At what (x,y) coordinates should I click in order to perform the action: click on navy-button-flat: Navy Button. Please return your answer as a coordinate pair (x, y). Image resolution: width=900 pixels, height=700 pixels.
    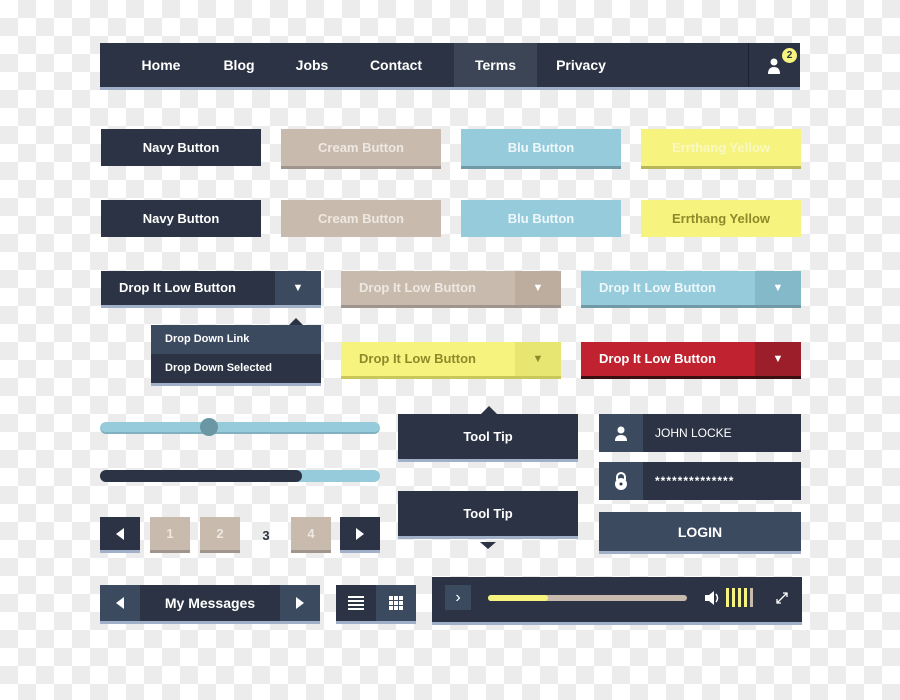
    Looking at the image, I should click on (181, 218).